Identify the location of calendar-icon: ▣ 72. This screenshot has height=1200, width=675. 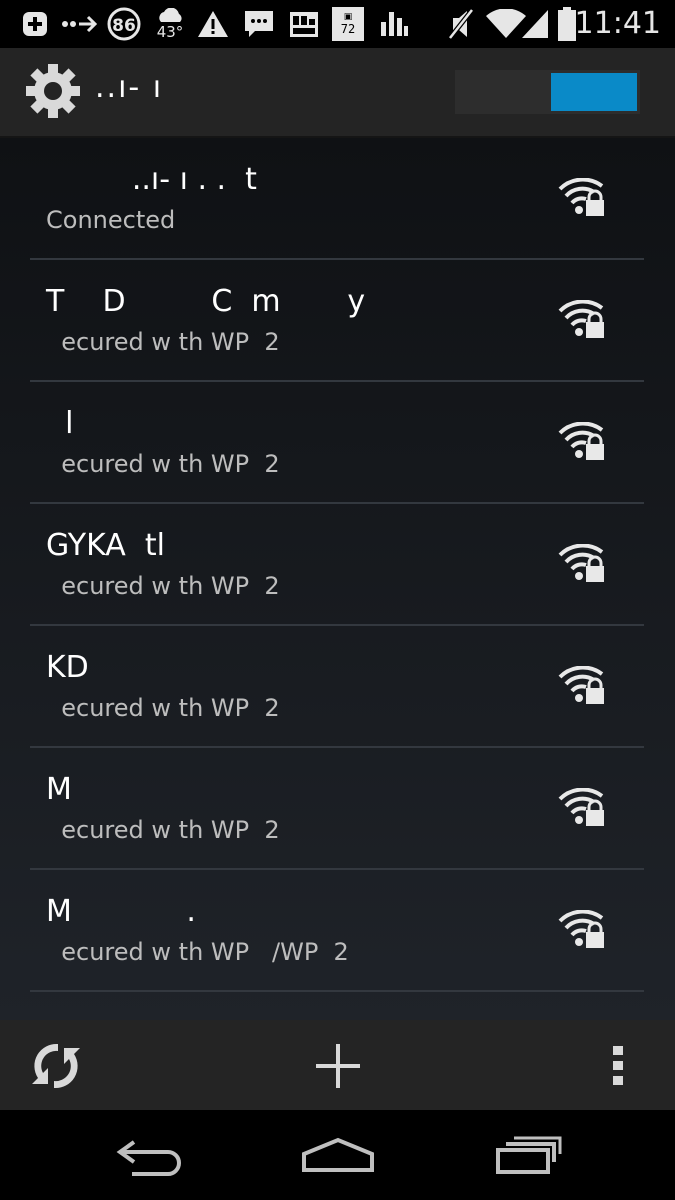
(348, 24).